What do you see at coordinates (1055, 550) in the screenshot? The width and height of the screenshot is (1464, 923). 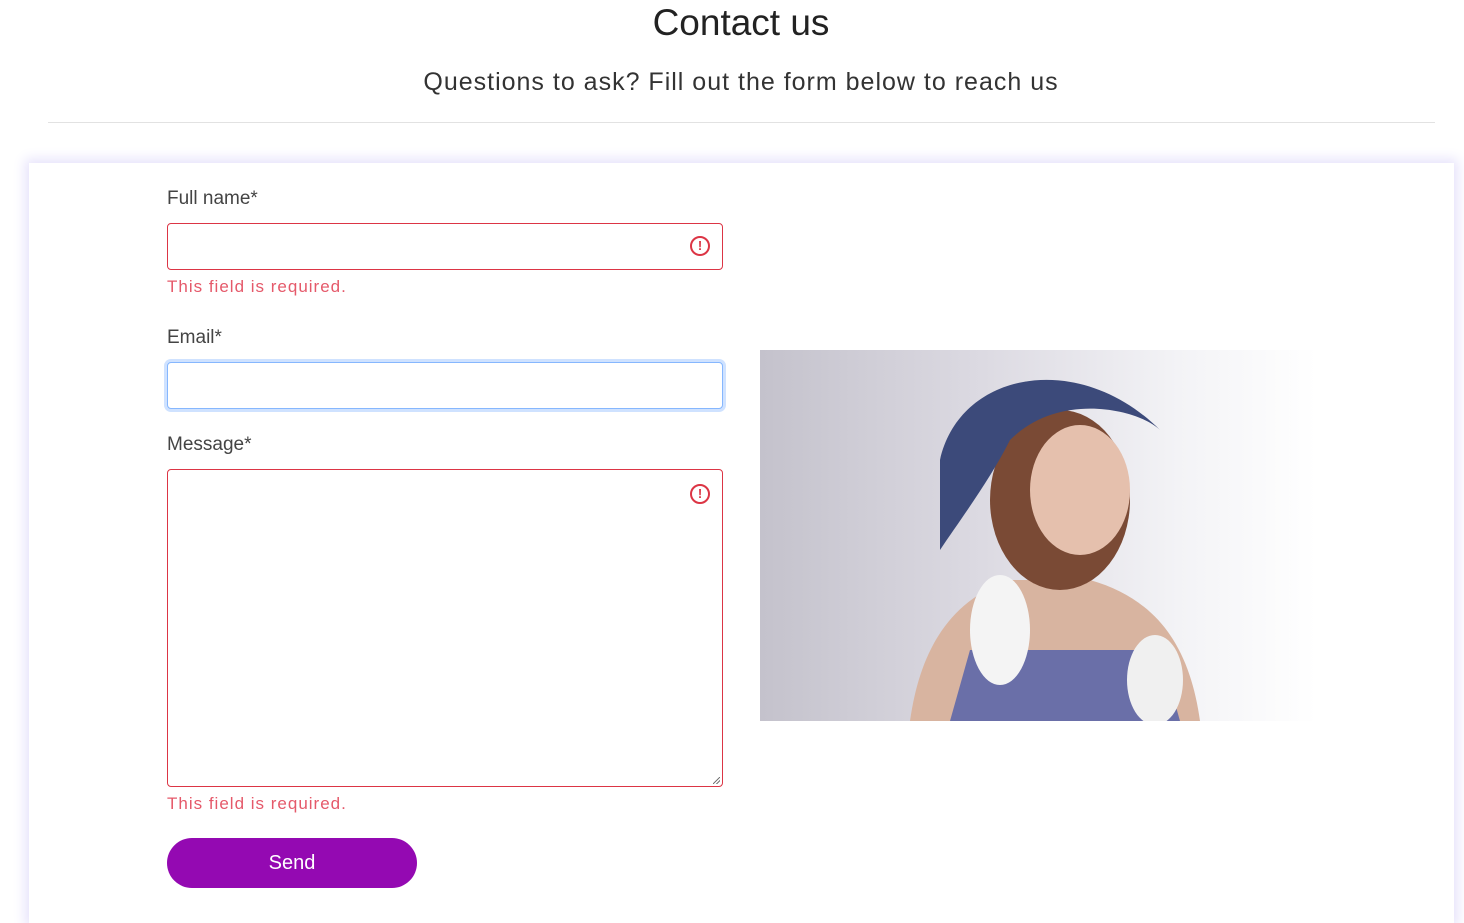 I see `woman-portrait-image` at bounding box center [1055, 550].